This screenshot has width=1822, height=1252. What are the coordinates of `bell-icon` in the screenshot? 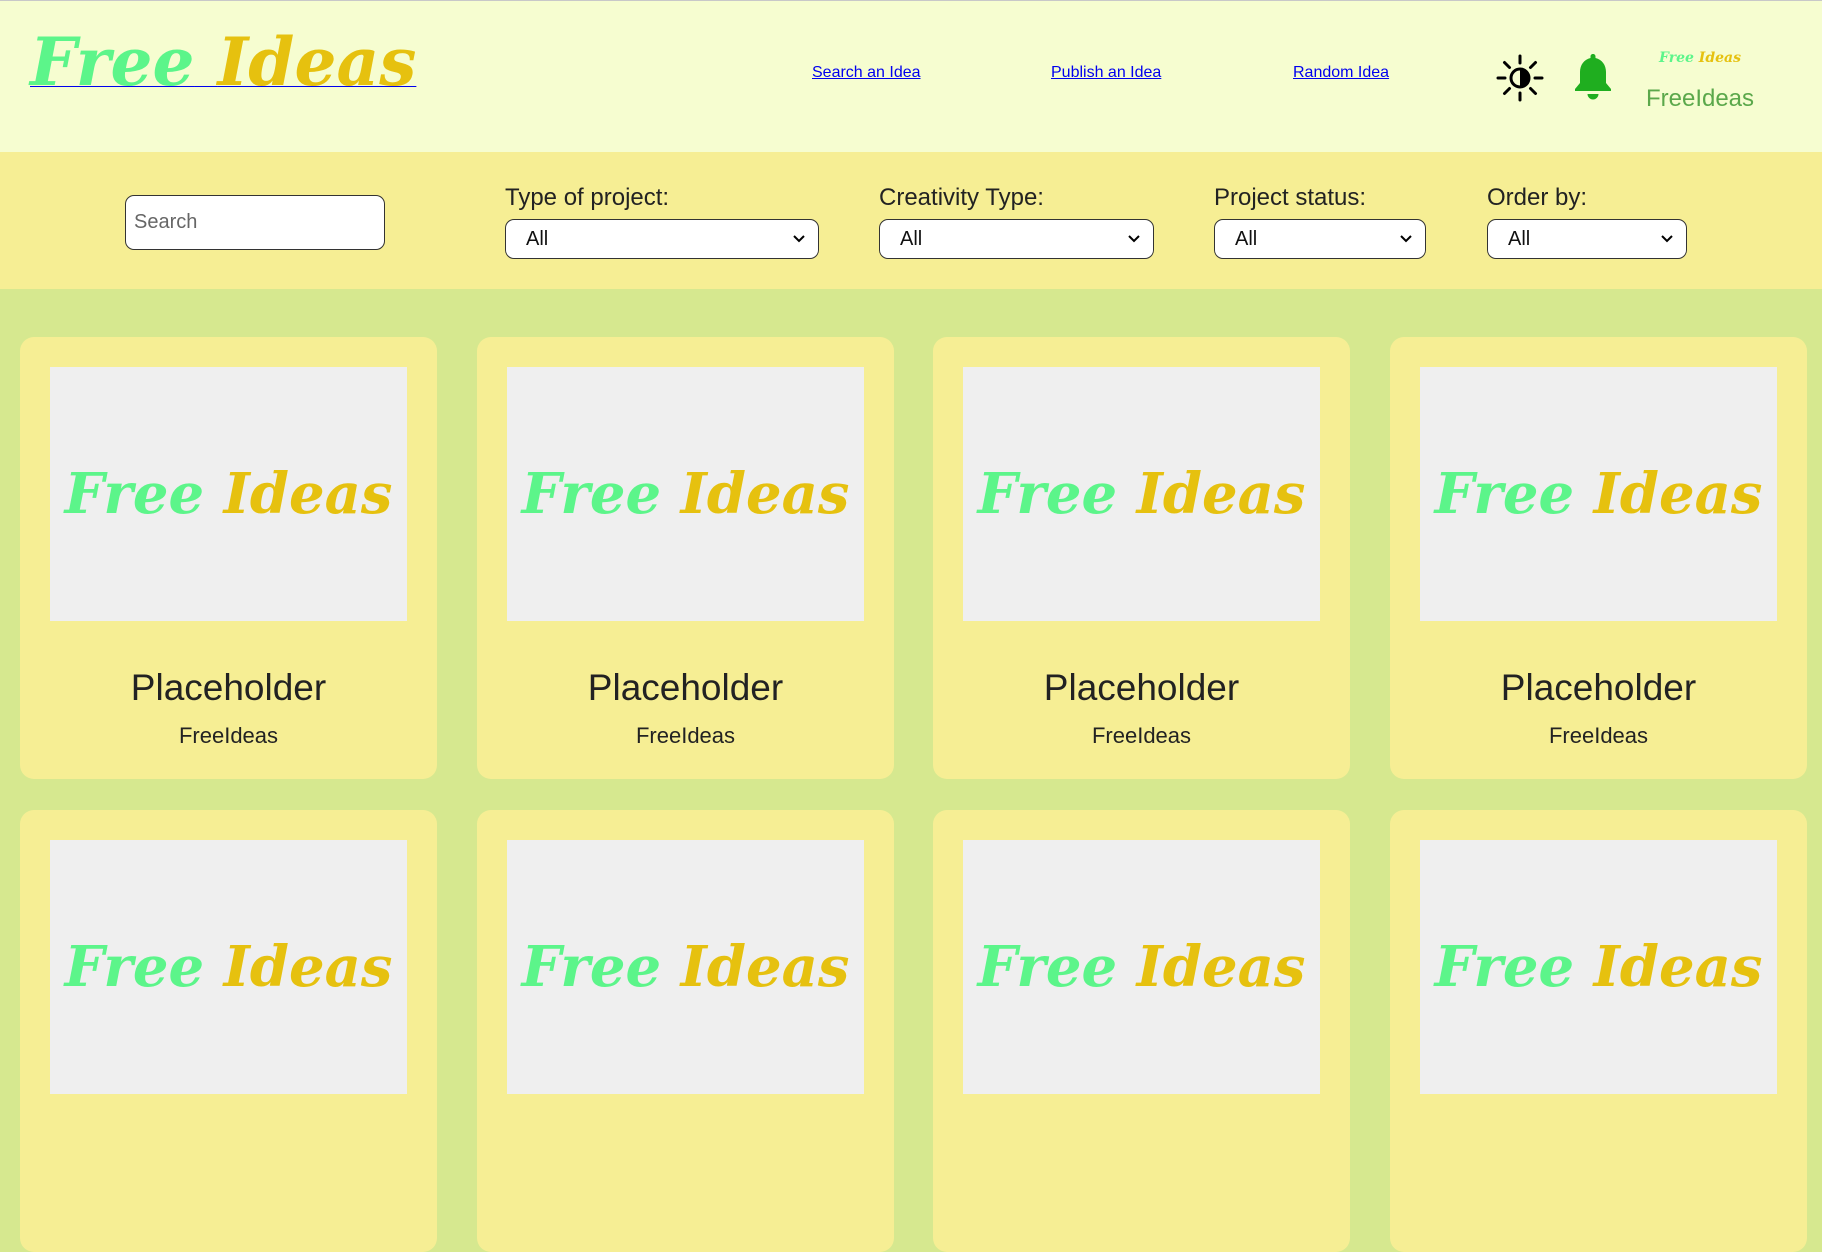 It's located at (1593, 77).